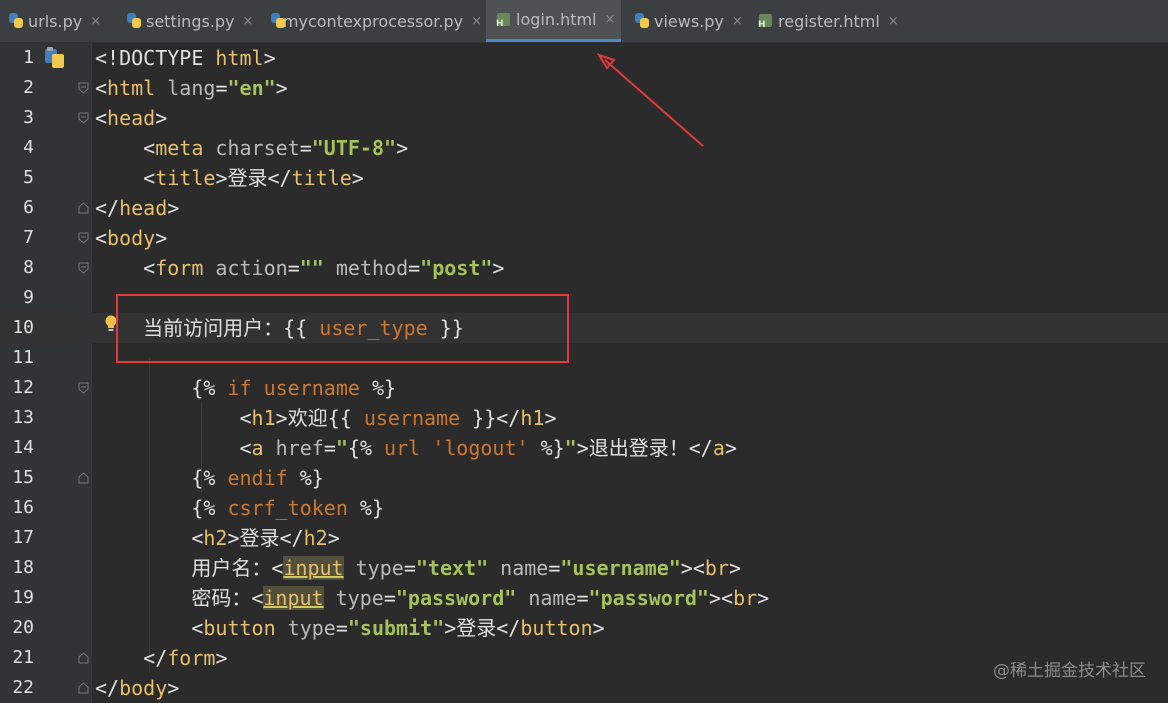  What do you see at coordinates (584, 268) in the screenshot?
I see `code-line: 8 <form action="" method="post">` at bounding box center [584, 268].